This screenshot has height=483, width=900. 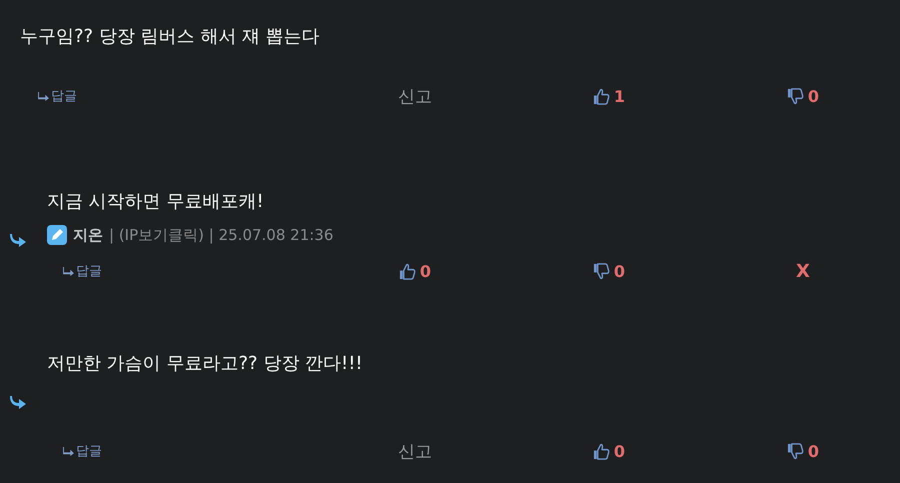 What do you see at coordinates (170, 37) in the screenshot?
I see `comment-text: 누구임?? 당장 림버스 해서 쟤 뽑는다` at bounding box center [170, 37].